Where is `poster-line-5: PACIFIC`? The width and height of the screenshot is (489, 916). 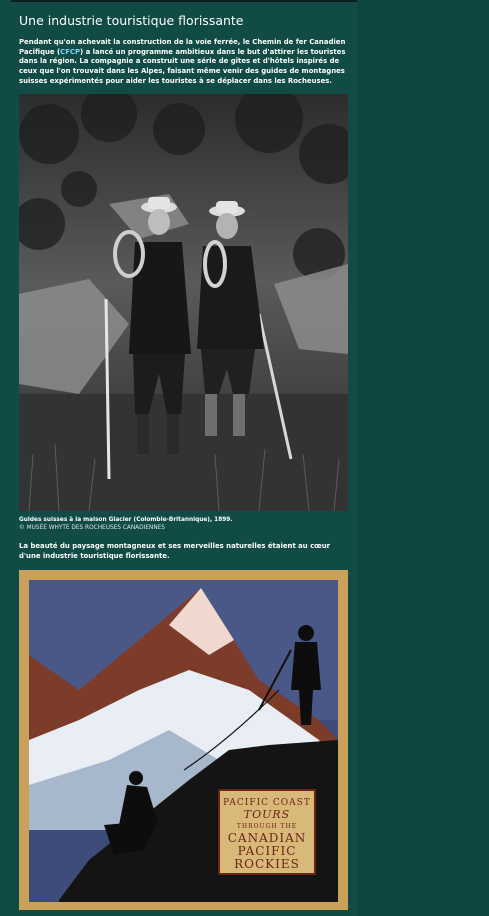
poster-line-5: PACIFIC is located at coordinates (267, 851).